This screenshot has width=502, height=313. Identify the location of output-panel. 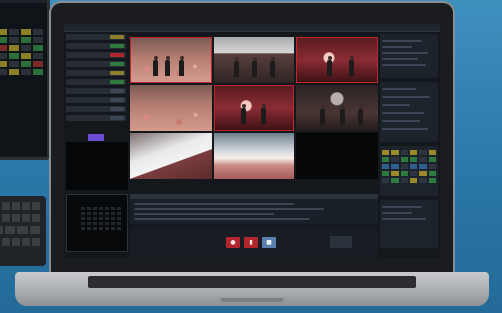
(409, 224).